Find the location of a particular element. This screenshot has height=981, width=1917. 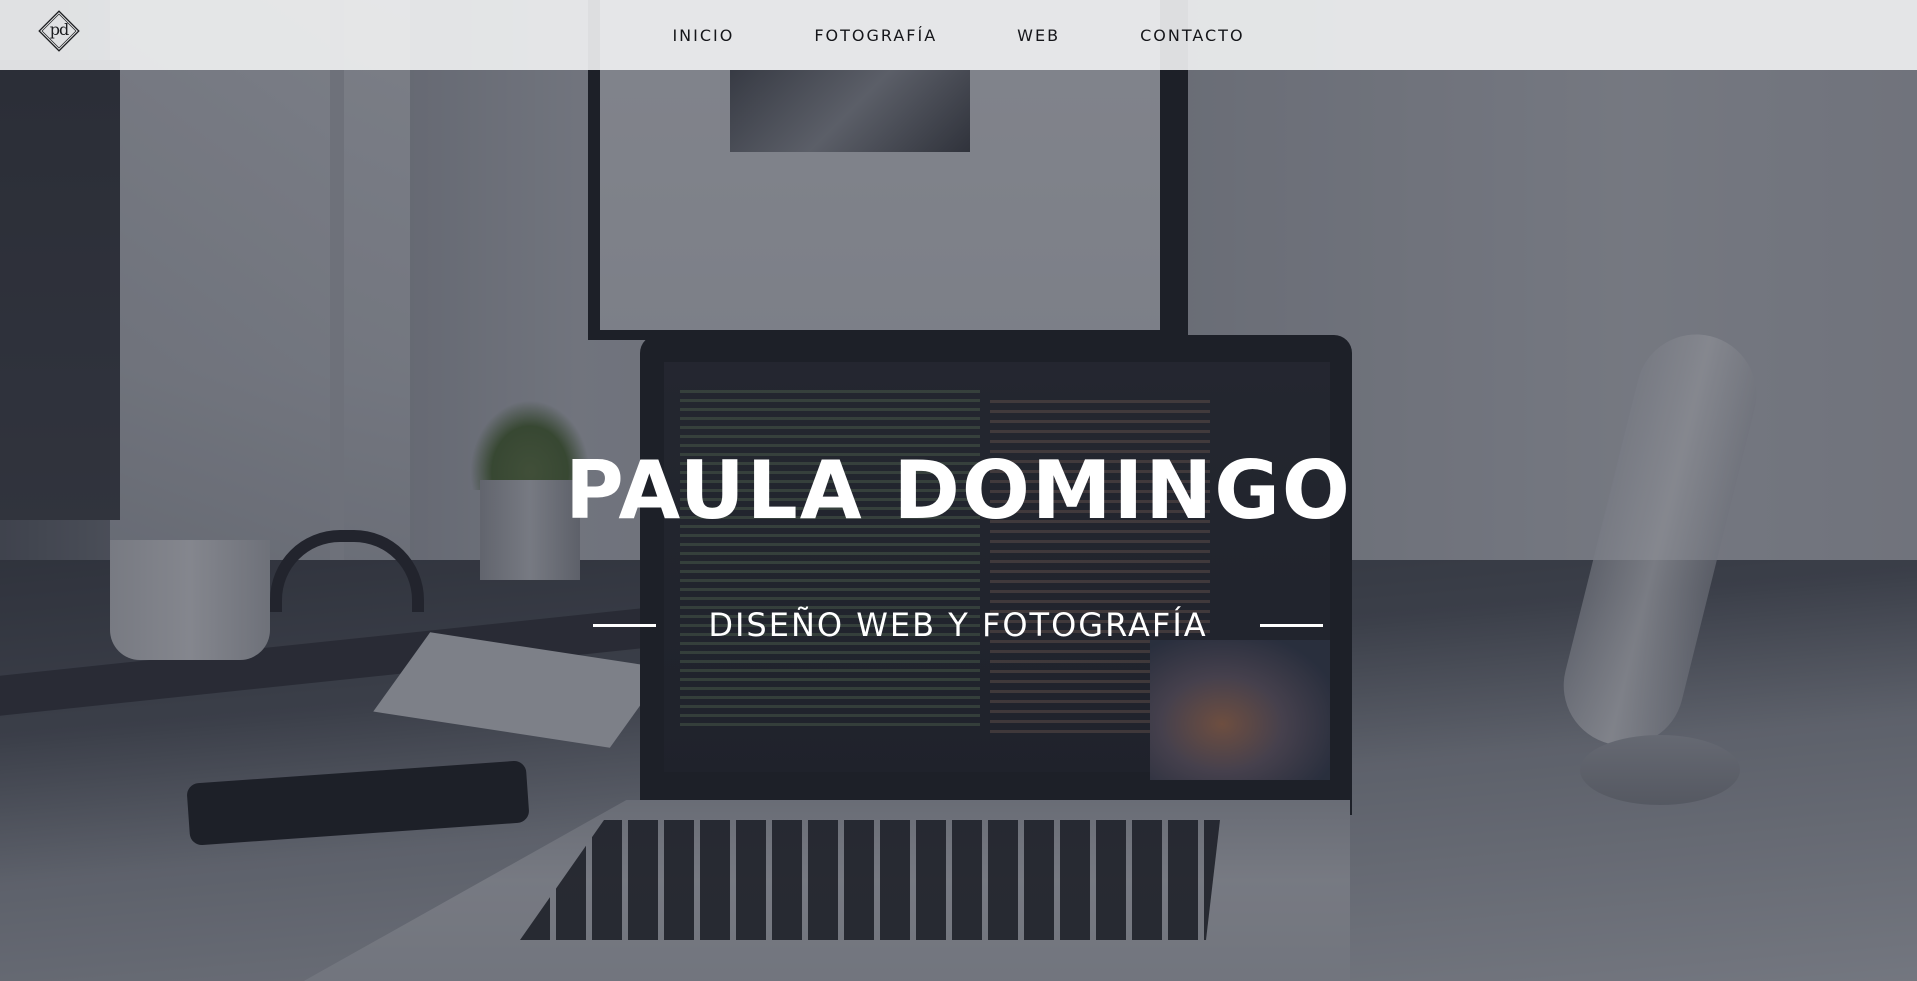

navbar: pd INICIO FOTOGRAFÍA WEB CONTACTO is located at coordinates (958, 35).